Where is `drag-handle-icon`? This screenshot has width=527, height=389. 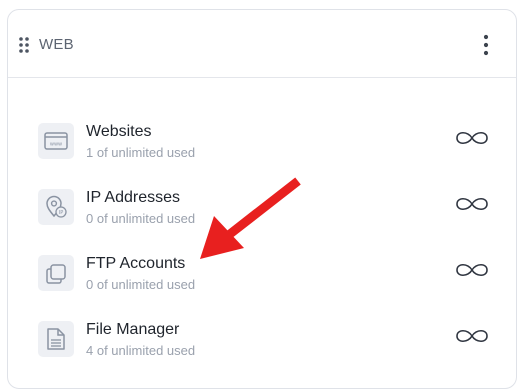 drag-handle-icon is located at coordinates (24, 45).